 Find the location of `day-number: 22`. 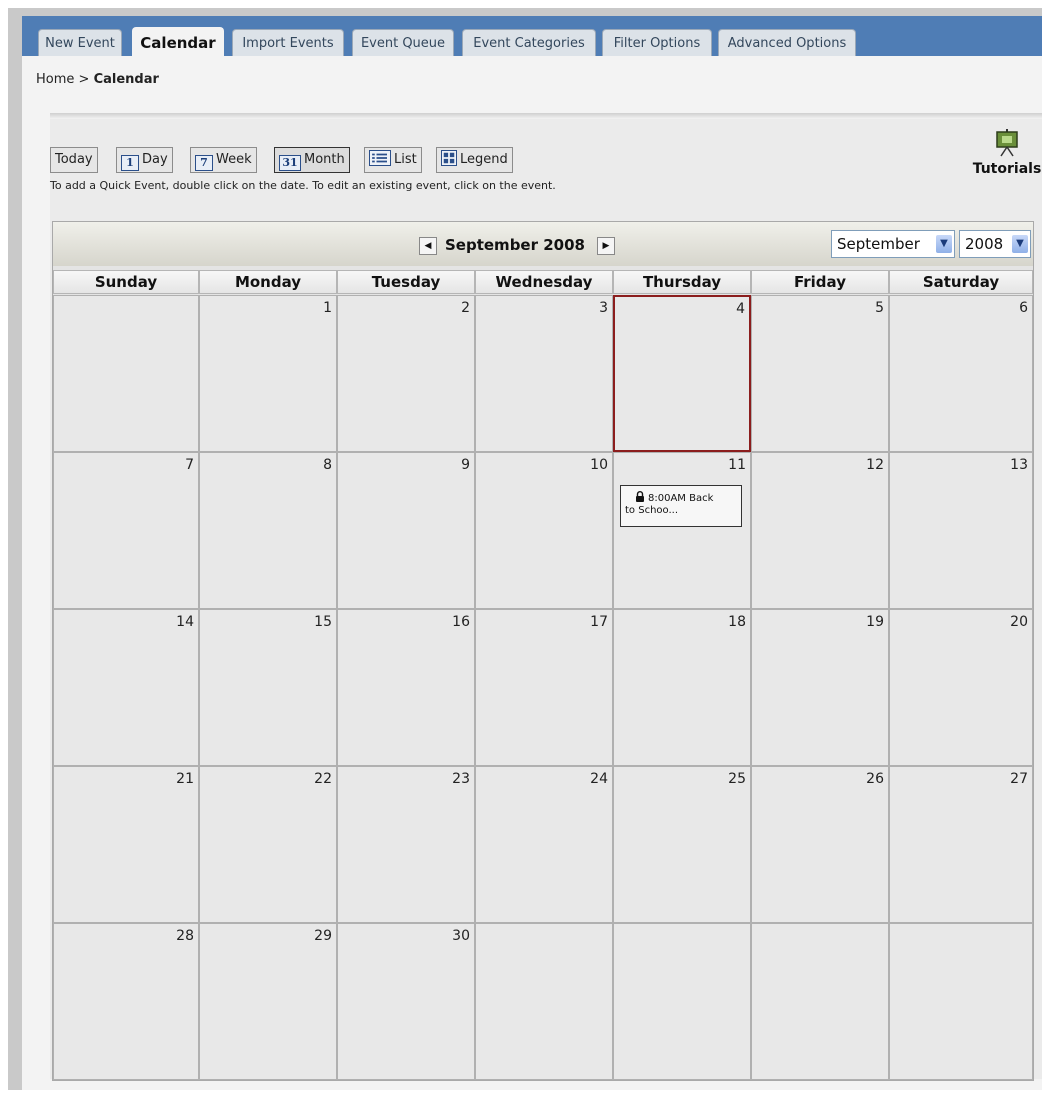

day-number: 22 is located at coordinates (323, 779).